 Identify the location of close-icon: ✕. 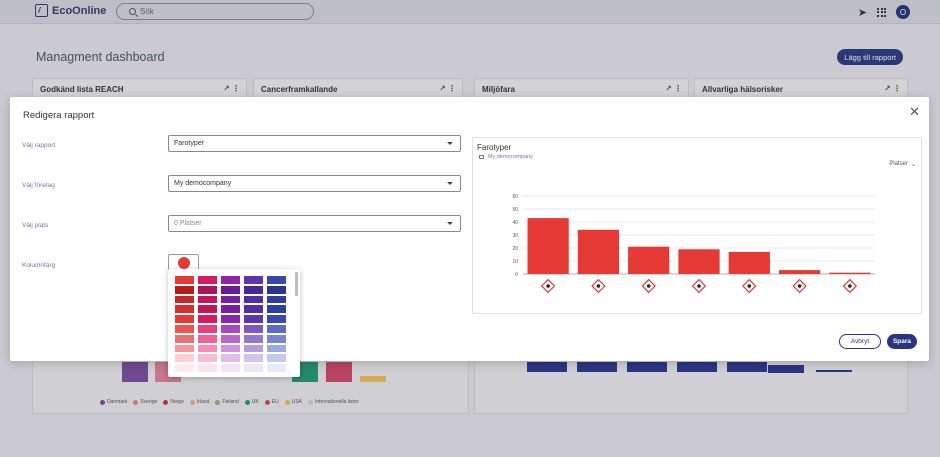
(914, 112).